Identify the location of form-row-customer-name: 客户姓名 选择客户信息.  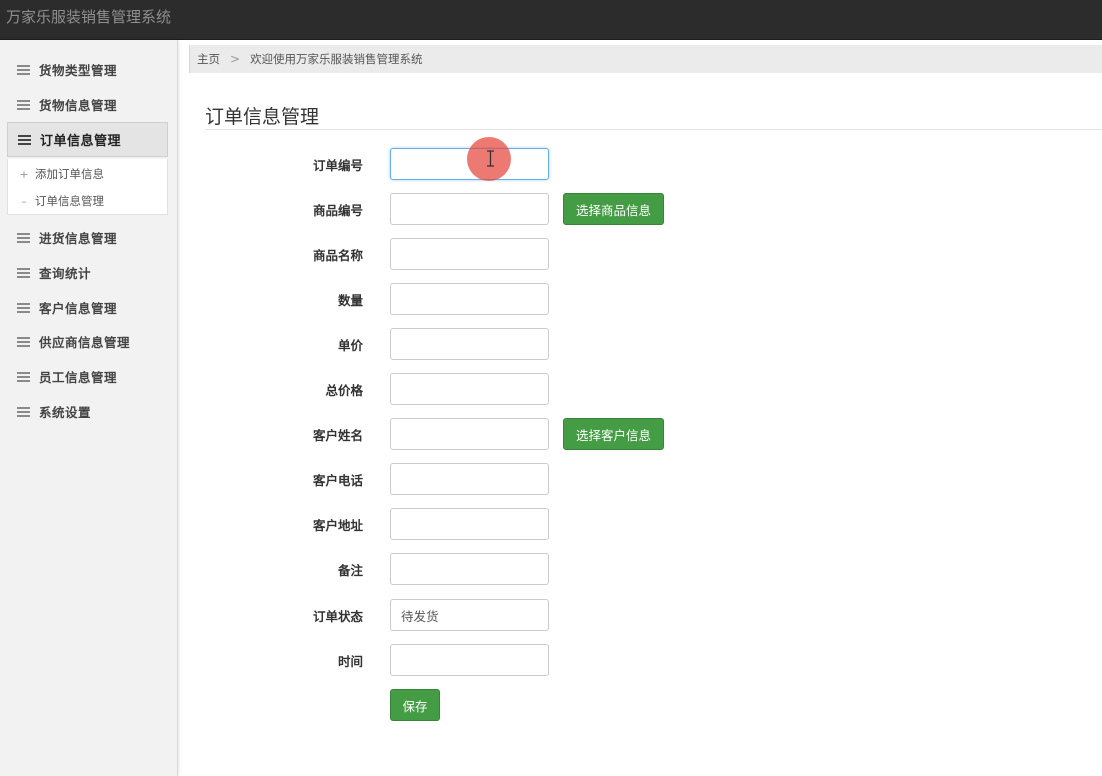
(440, 434).